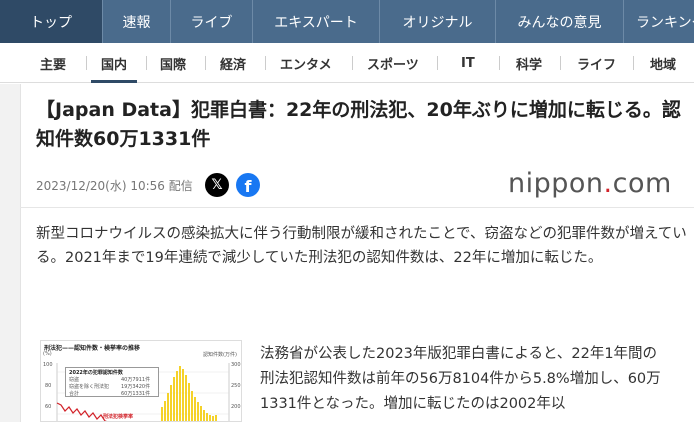  What do you see at coordinates (74, 394) in the screenshot?
I see `legend-name: 合計` at bounding box center [74, 394].